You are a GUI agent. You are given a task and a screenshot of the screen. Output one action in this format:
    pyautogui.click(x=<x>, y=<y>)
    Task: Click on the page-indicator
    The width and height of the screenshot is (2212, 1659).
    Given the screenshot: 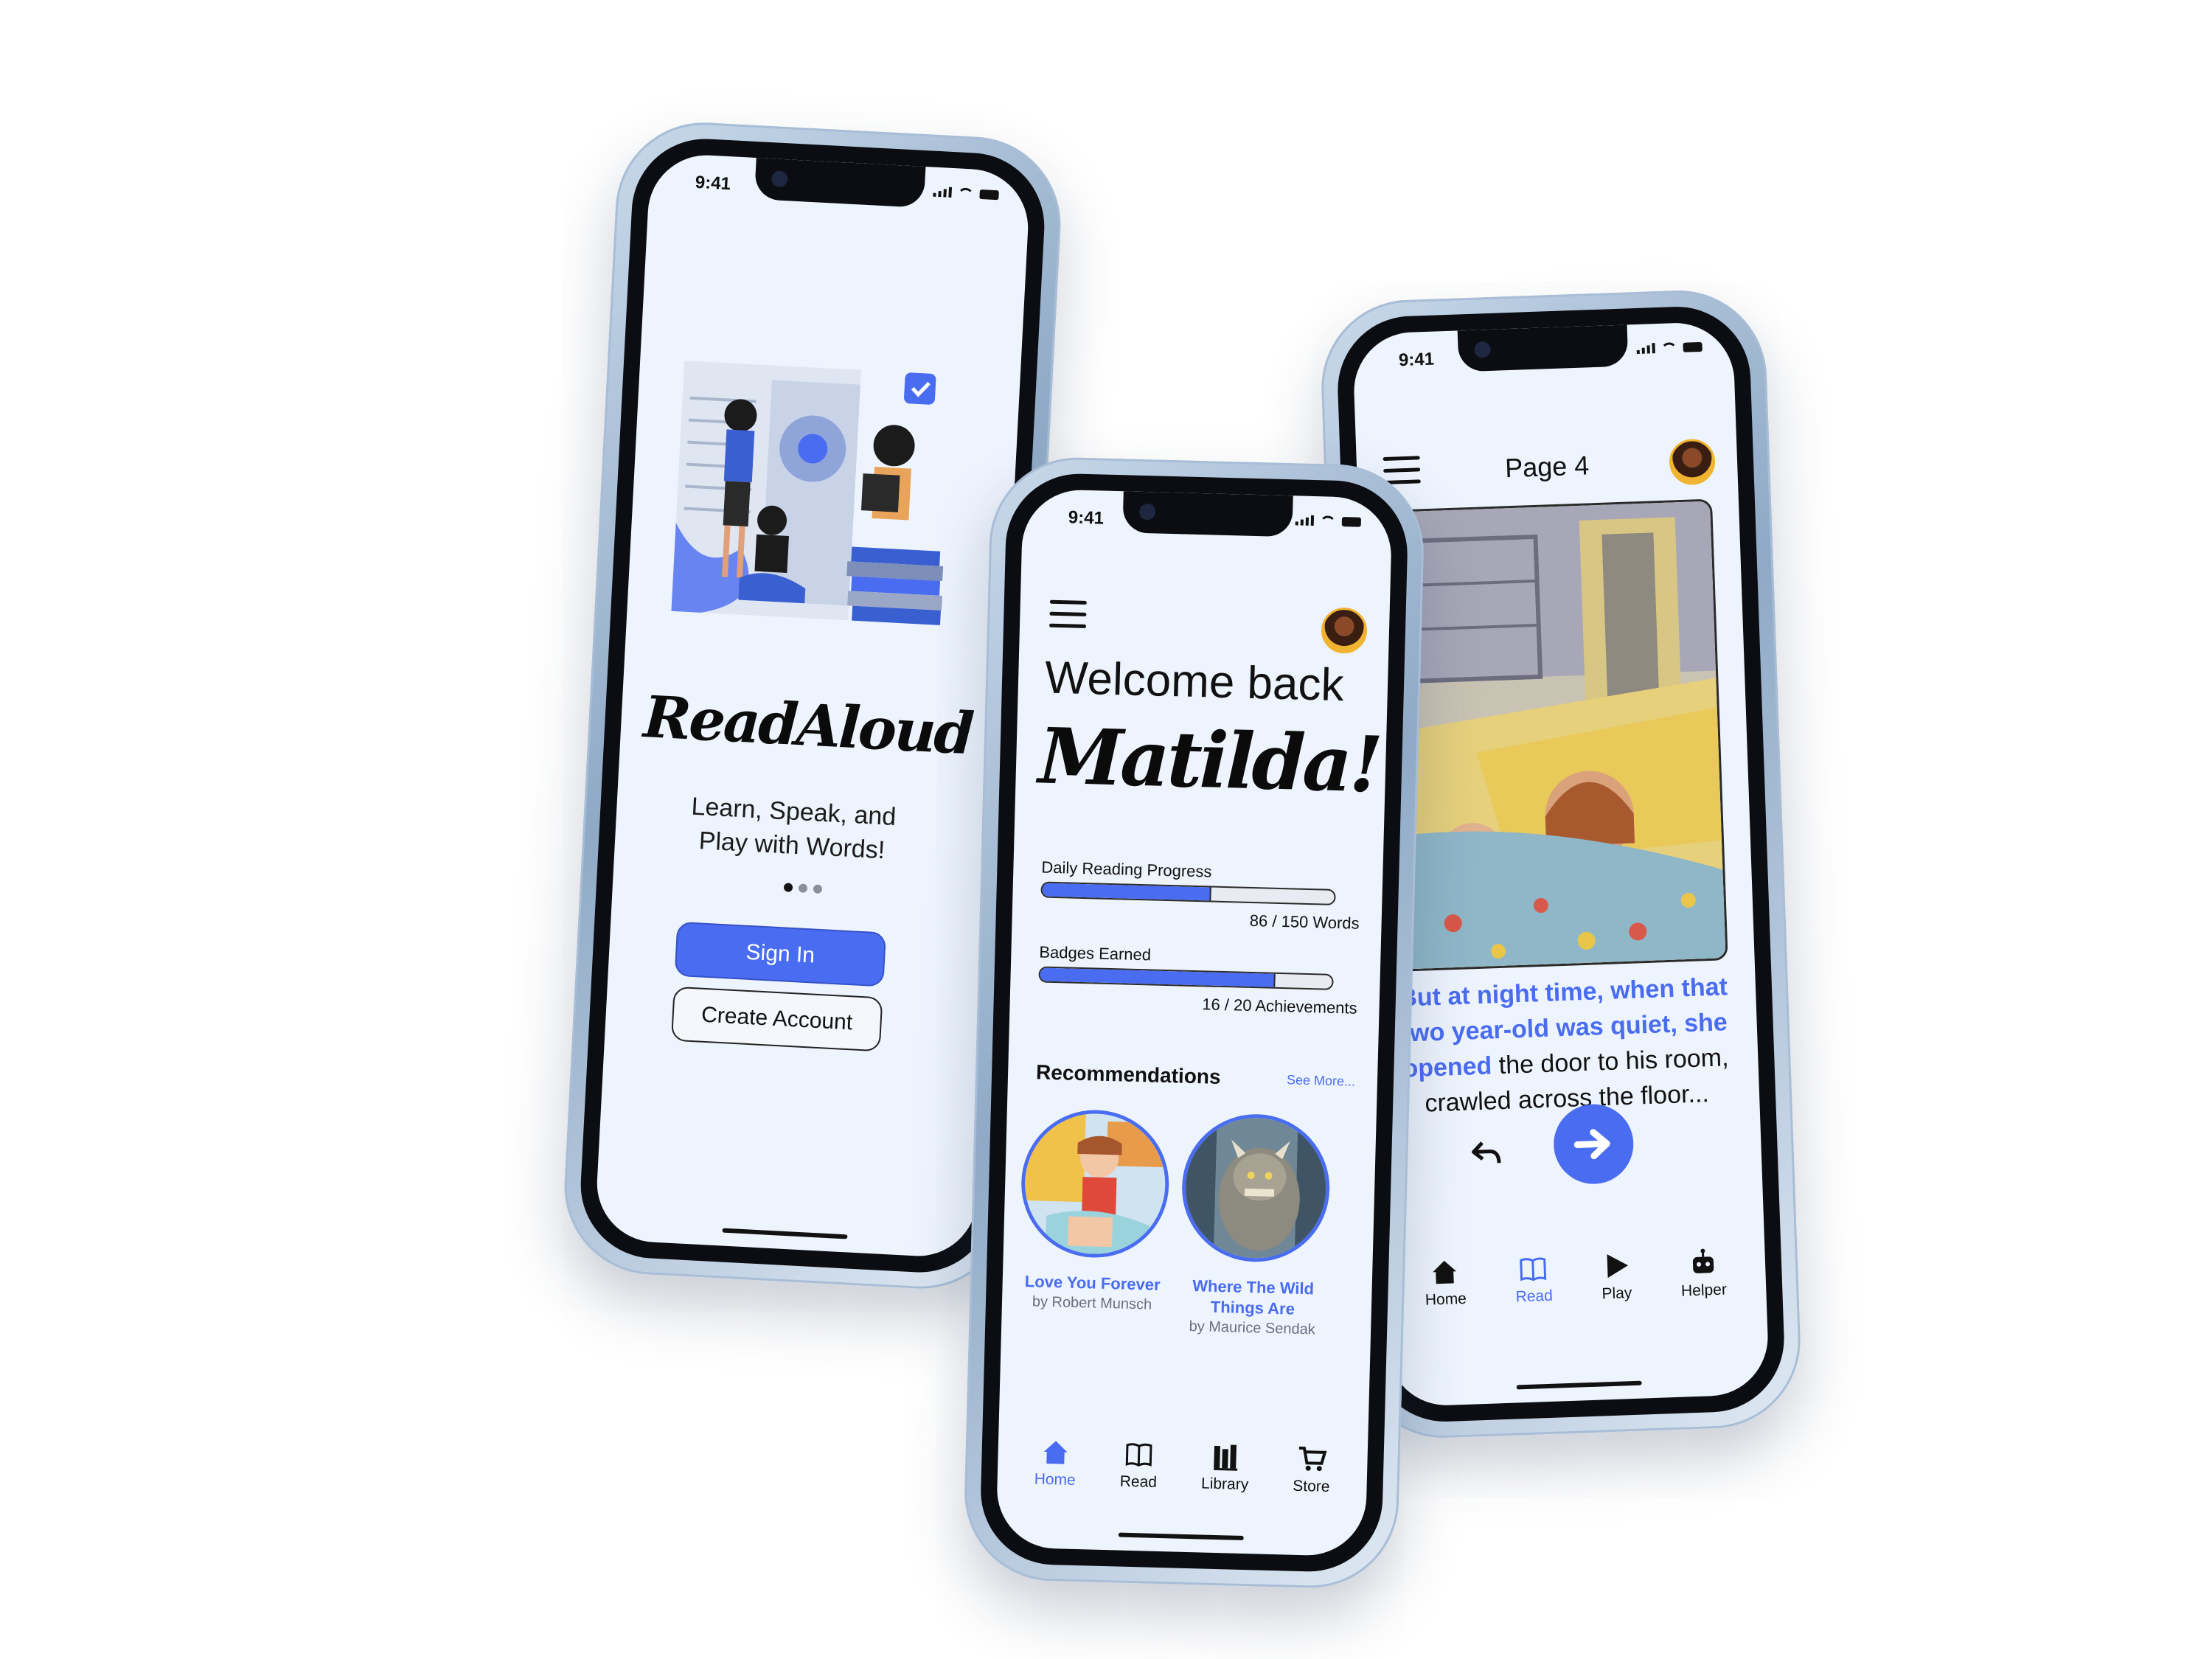 What is the action you would take?
    pyautogui.click(x=803, y=888)
    